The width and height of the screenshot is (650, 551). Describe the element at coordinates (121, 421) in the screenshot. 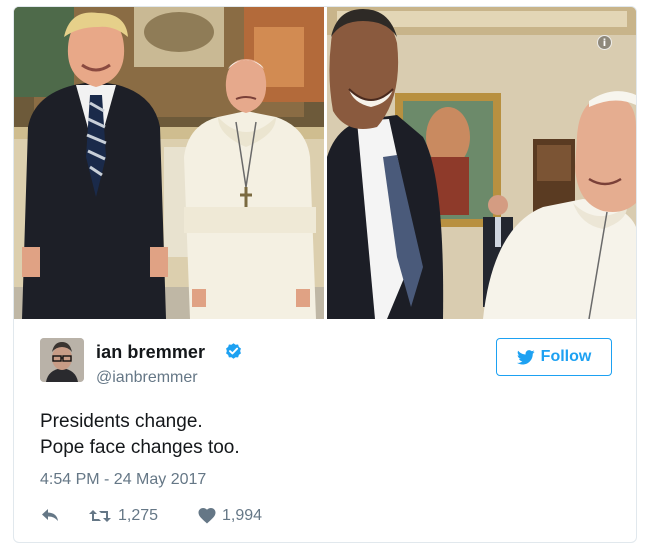

I see `tweet-text-line: Presidents change.` at that location.